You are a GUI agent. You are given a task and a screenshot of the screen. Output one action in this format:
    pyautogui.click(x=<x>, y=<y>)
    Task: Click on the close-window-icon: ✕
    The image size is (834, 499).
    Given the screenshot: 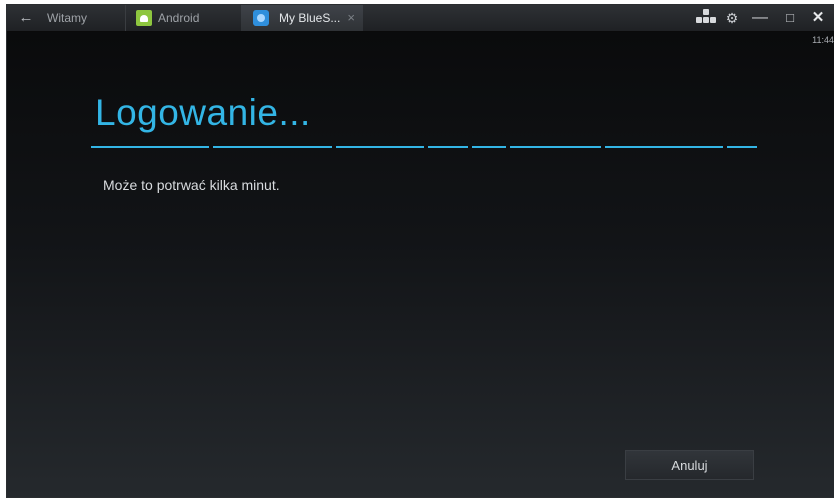 What is the action you would take?
    pyautogui.click(x=818, y=18)
    